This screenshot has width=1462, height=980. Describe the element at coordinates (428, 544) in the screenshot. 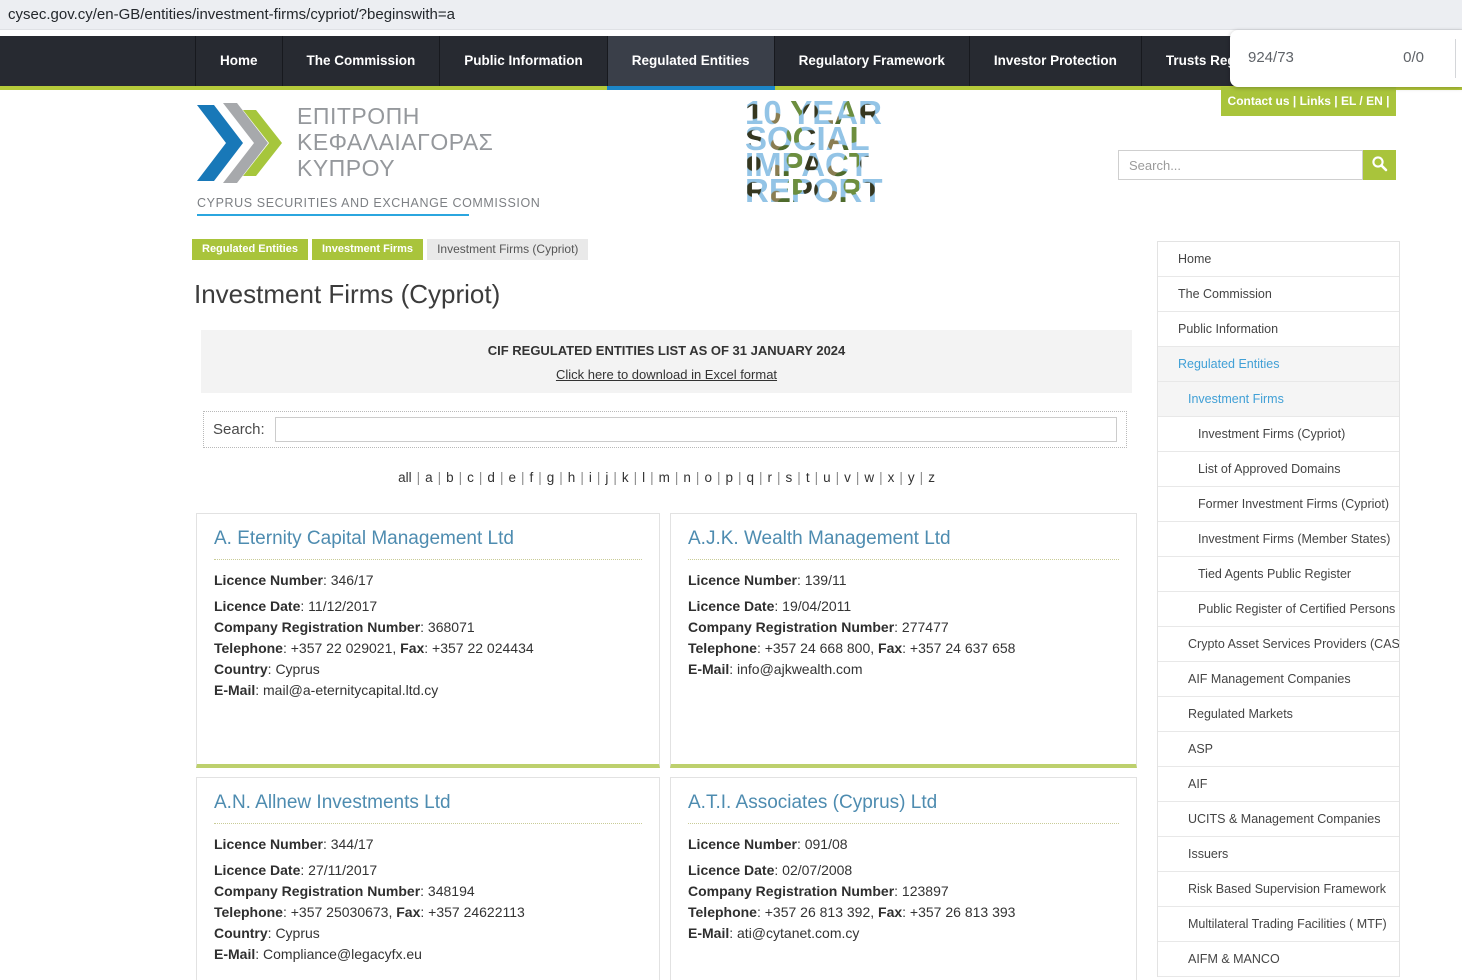

I see `firm-name-link: A. Eternity Capital Management Ltd` at that location.